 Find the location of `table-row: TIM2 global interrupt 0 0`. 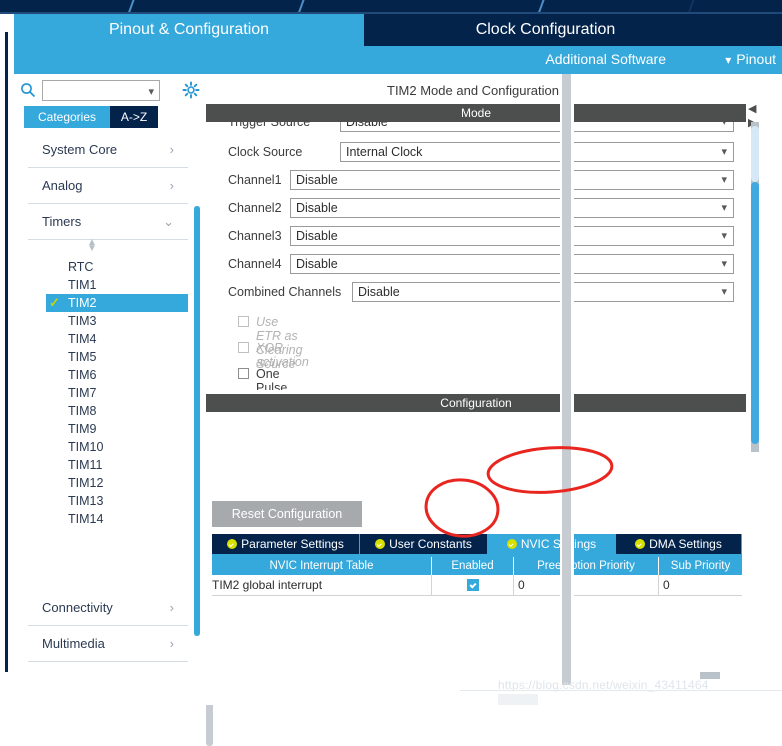

table-row: TIM2 global interrupt 0 0 is located at coordinates (477, 585).